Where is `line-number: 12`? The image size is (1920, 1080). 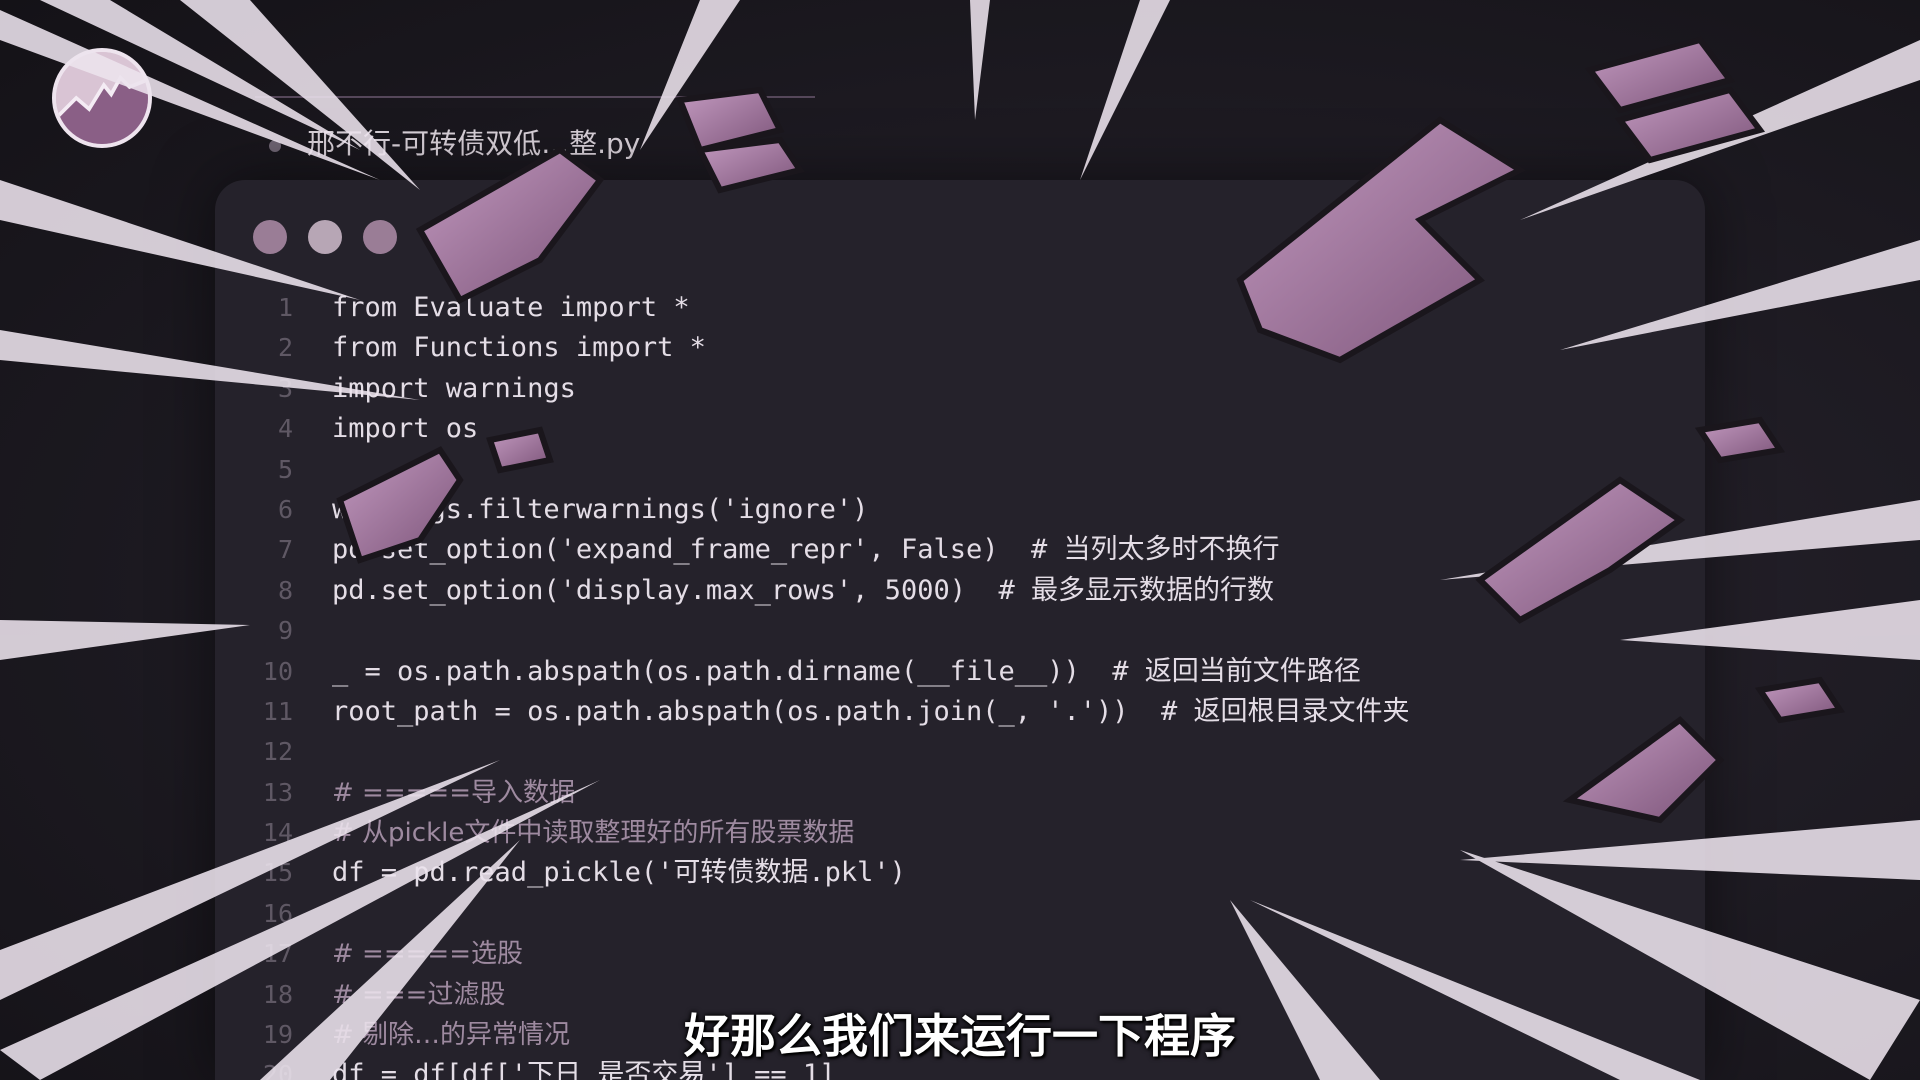
line-number: 12 is located at coordinates (277, 752).